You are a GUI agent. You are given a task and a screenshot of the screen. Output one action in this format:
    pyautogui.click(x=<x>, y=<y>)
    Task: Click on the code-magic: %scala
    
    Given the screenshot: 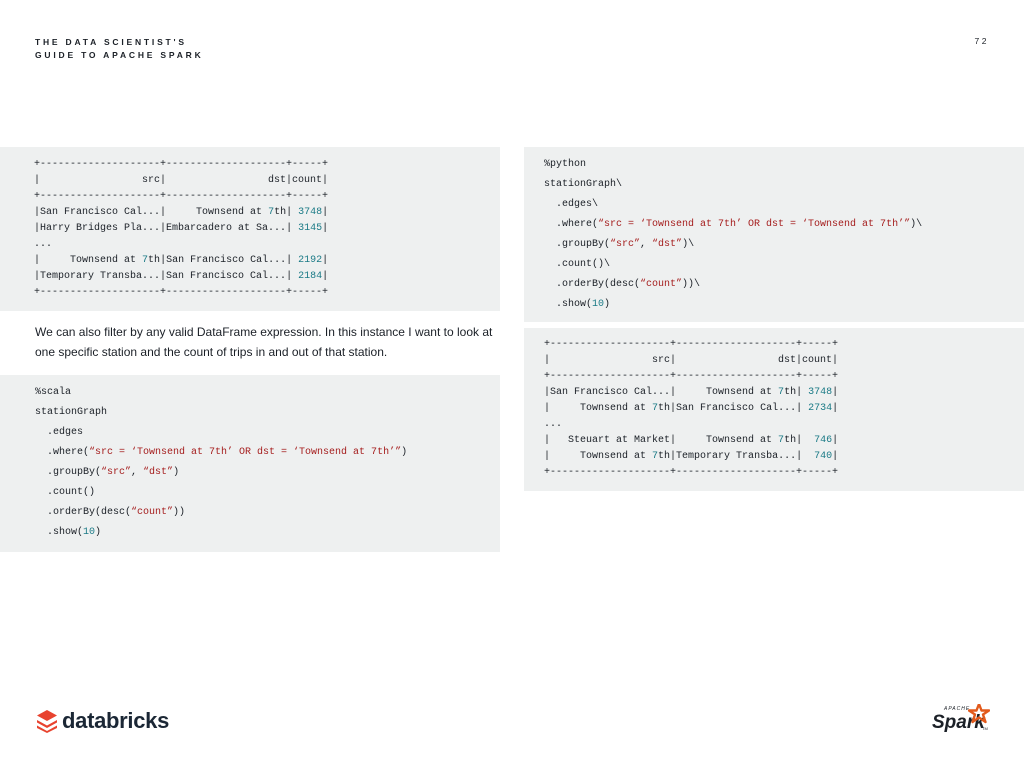 What is the action you would take?
    pyautogui.click(x=53, y=392)
    